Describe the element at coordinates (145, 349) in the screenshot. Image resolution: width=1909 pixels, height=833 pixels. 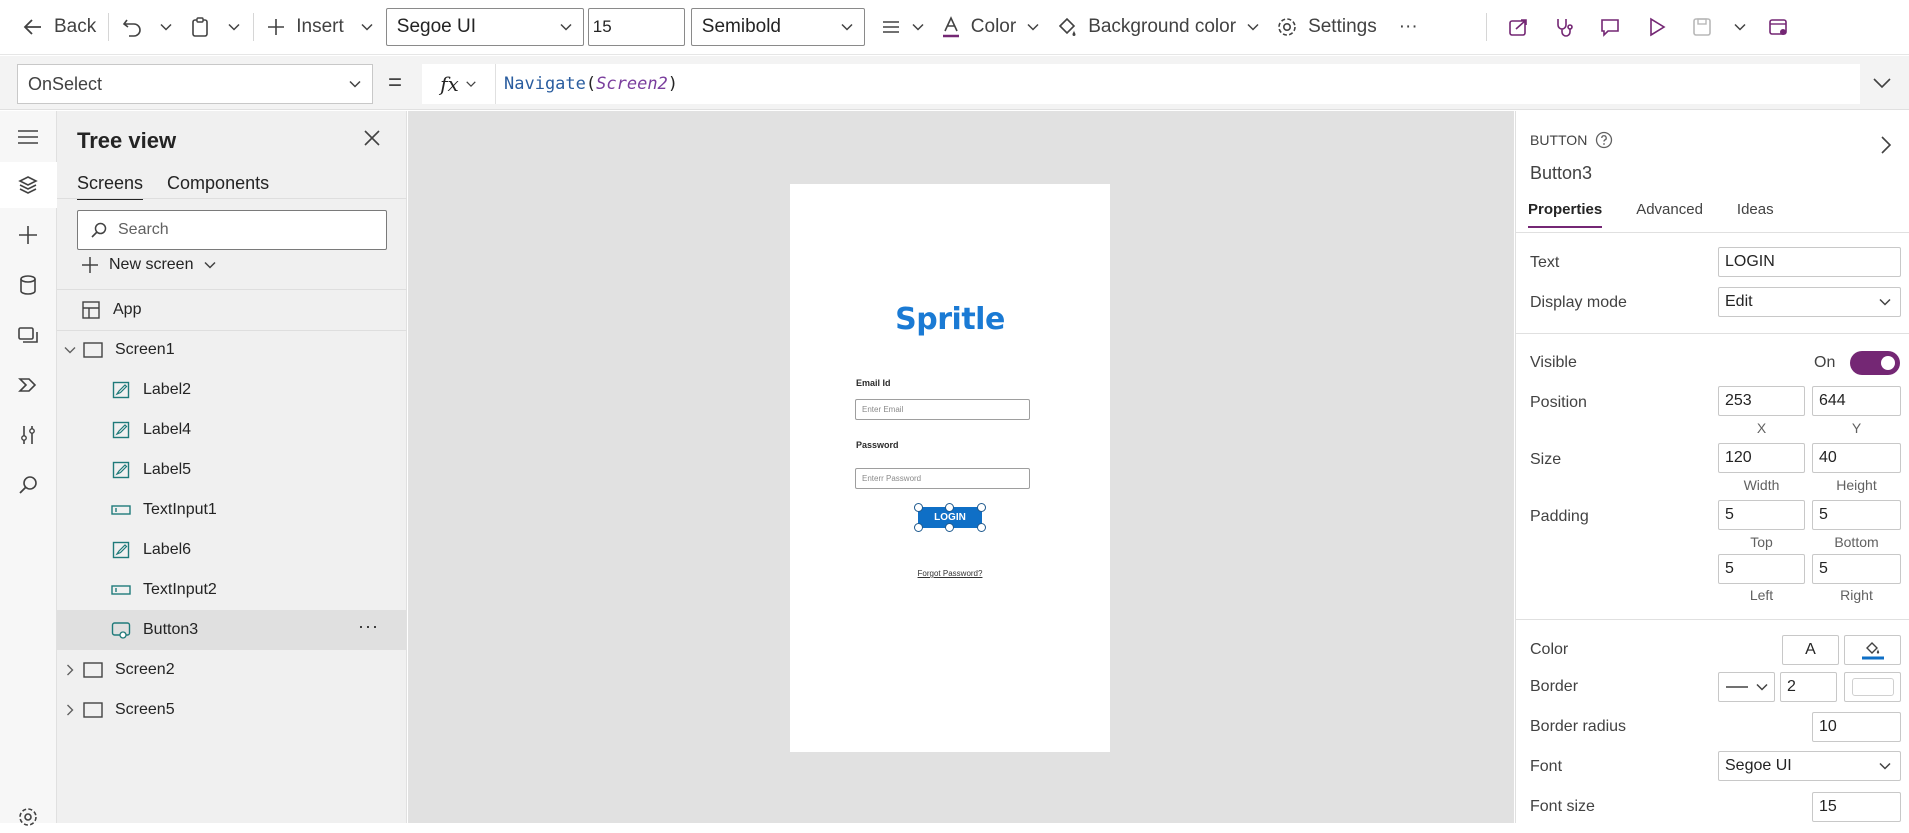
I see `tree-node-label: Screen1` at that location.